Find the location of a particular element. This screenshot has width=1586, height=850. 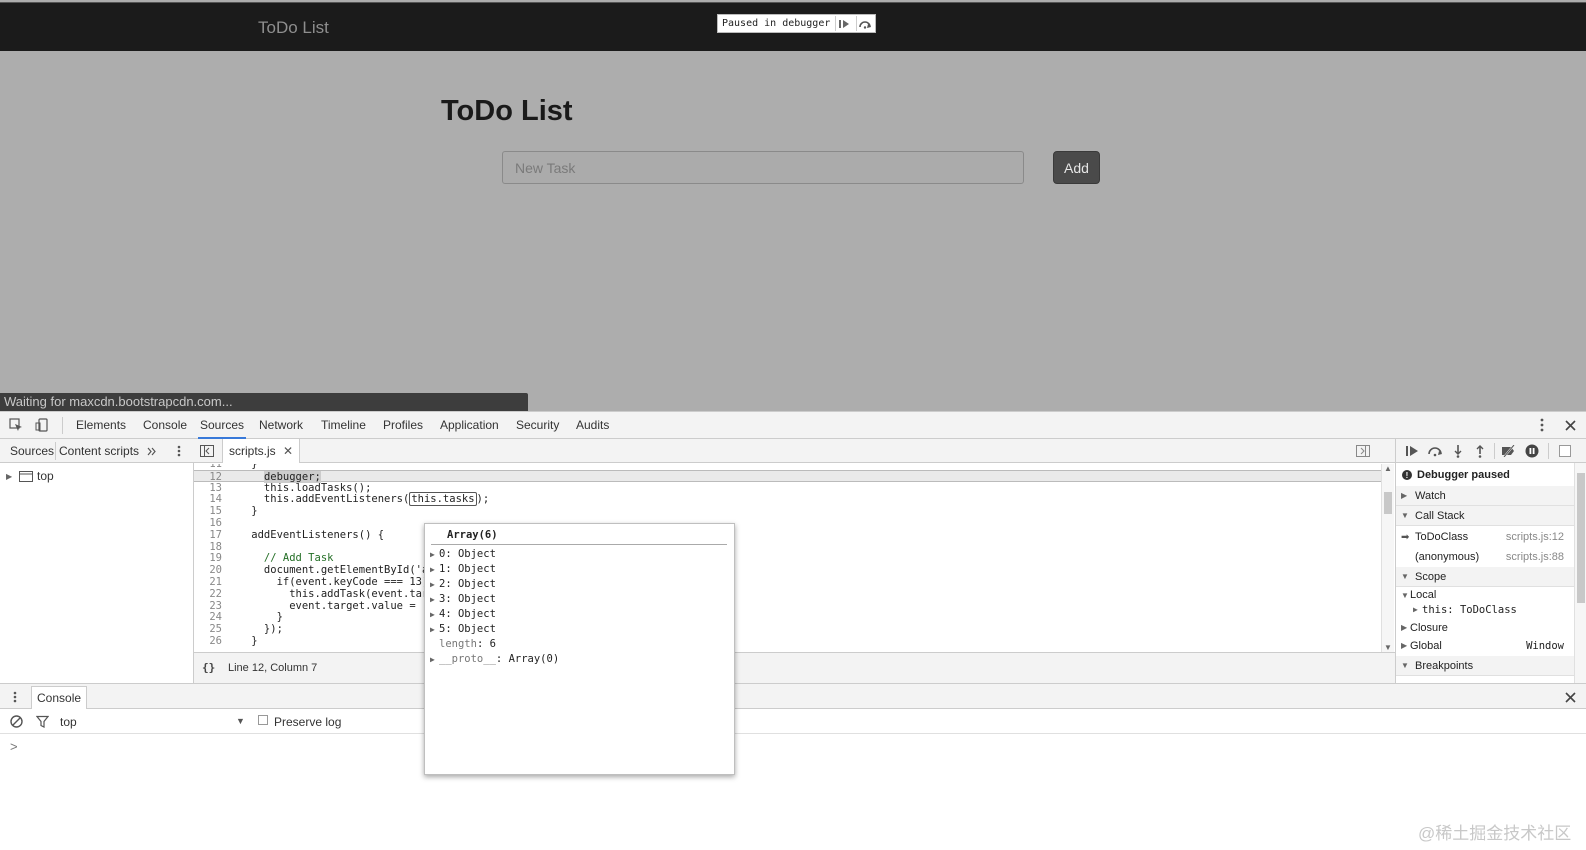

more-options-icon is located at coordinates (1542, 425).